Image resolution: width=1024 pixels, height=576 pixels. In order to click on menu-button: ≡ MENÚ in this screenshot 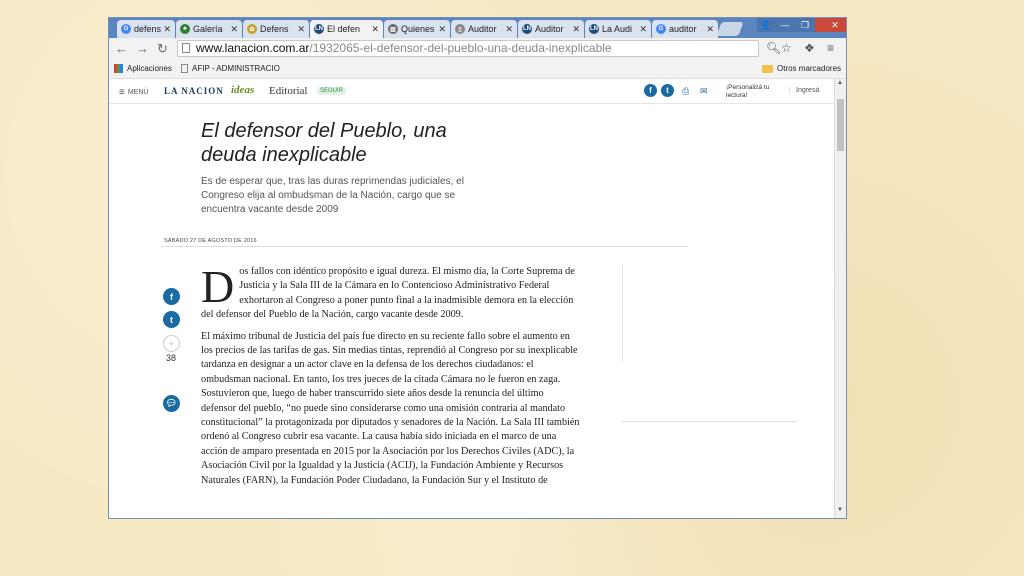, I will do `click(133, 92)`.